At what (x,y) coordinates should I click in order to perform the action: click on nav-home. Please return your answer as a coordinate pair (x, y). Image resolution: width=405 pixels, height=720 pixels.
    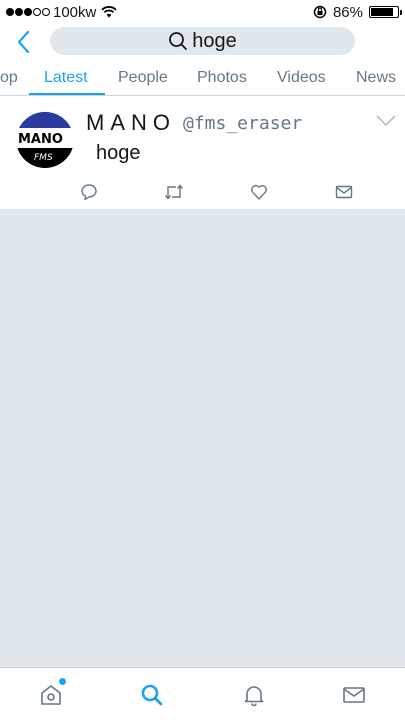
    Looking at the image, I should click on (52, 693).